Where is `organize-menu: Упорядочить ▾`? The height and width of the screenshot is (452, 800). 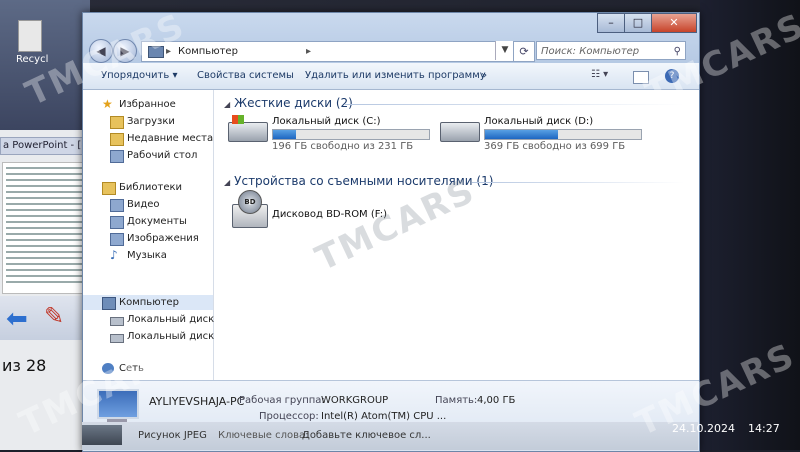
organize-menu: Упорядочить ▾ is located at coordinates (139, 75).